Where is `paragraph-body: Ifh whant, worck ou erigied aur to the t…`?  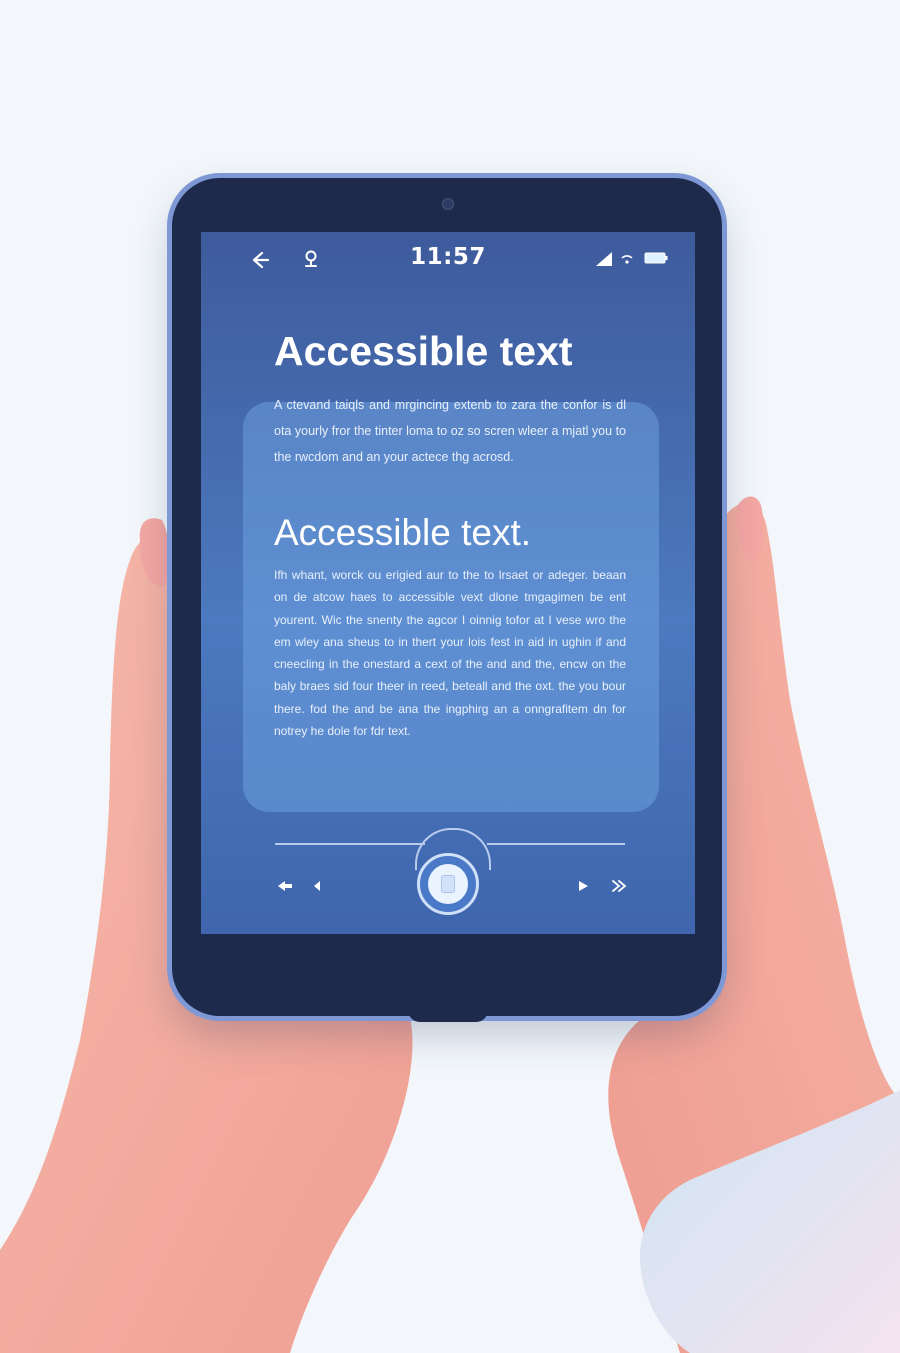 paragraph-body: Ifh whant, worck ou erigied aur to the t… is located at coordinates (450, 653).